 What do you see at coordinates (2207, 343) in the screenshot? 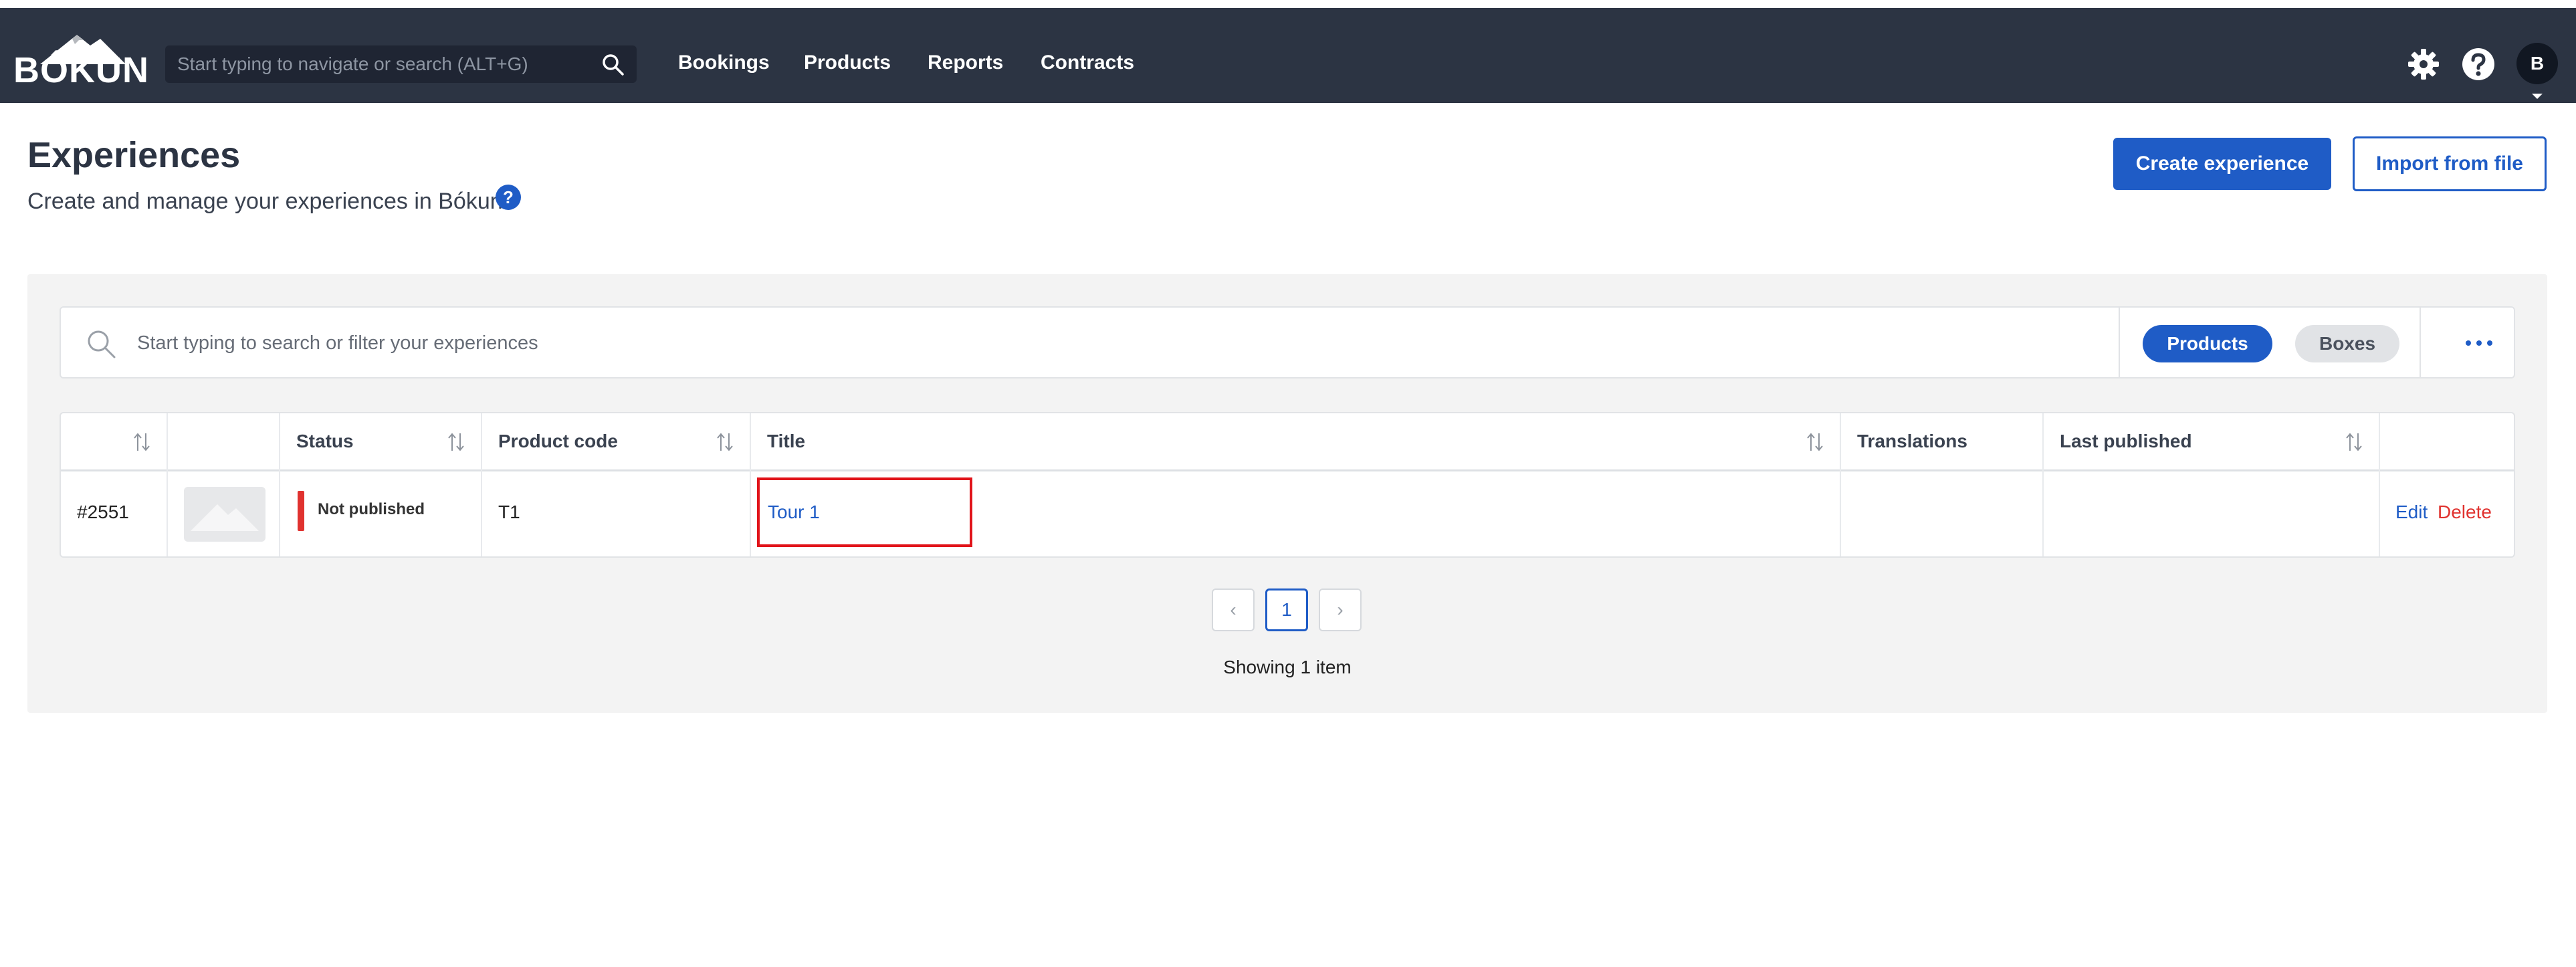
I see `toggle-products: Products` at bounding box center [2207, 343].